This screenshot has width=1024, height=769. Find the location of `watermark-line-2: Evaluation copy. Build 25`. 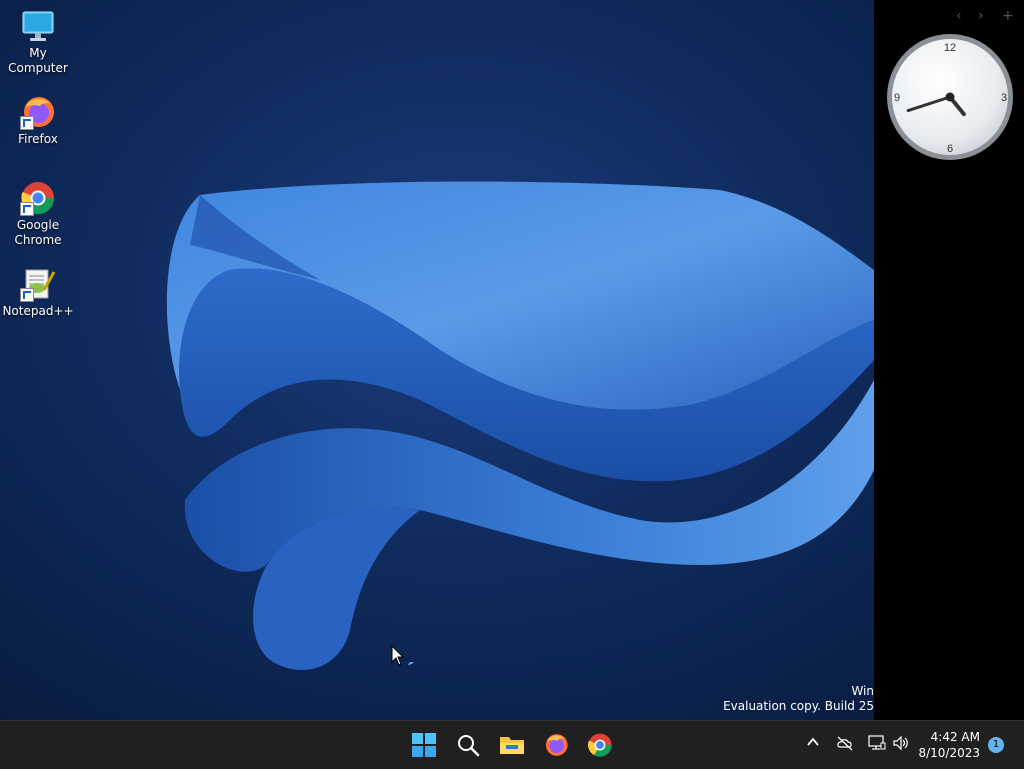

watermark-line-2: Evaluation copy. Build 25 is located at coordinates (798, 706).